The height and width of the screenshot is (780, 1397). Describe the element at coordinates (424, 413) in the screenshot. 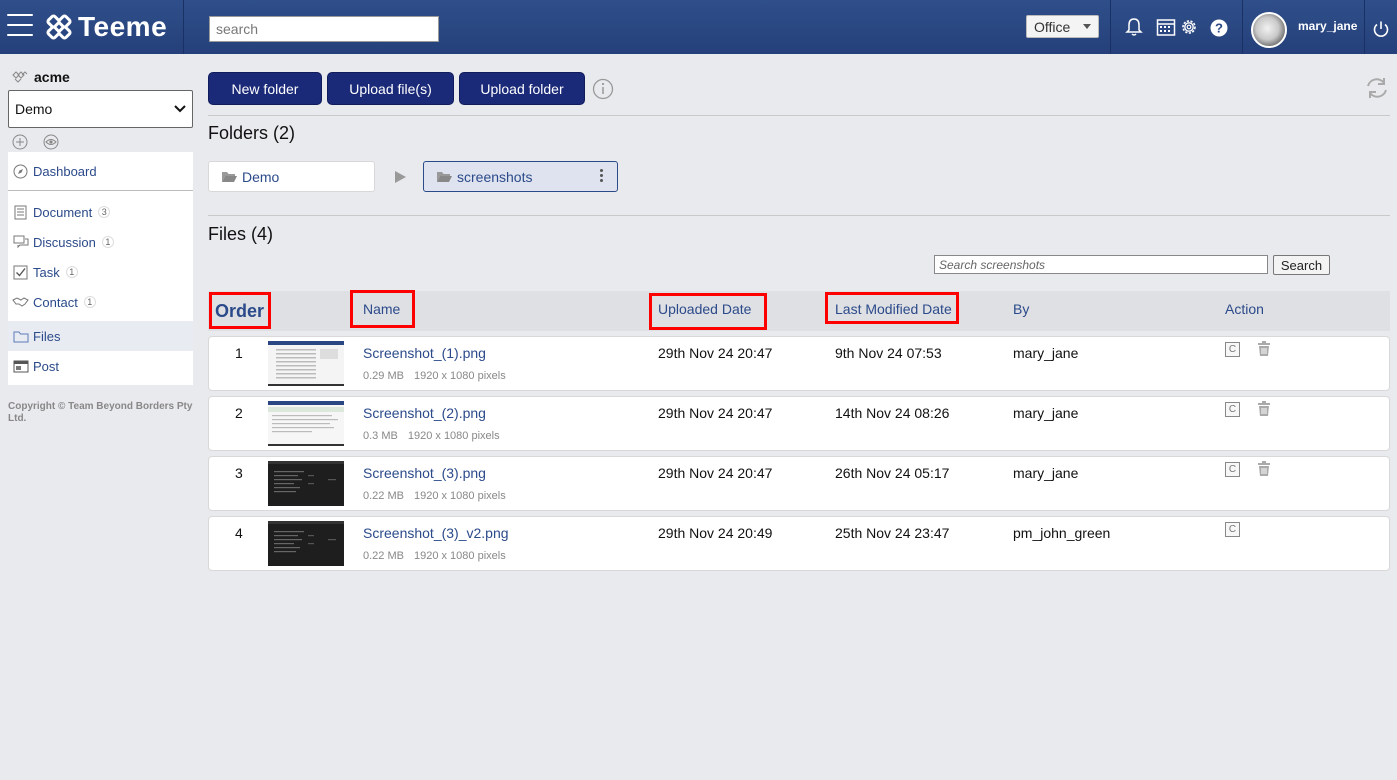

I see `file-name-link: Screenshot_(2).png` at that location.